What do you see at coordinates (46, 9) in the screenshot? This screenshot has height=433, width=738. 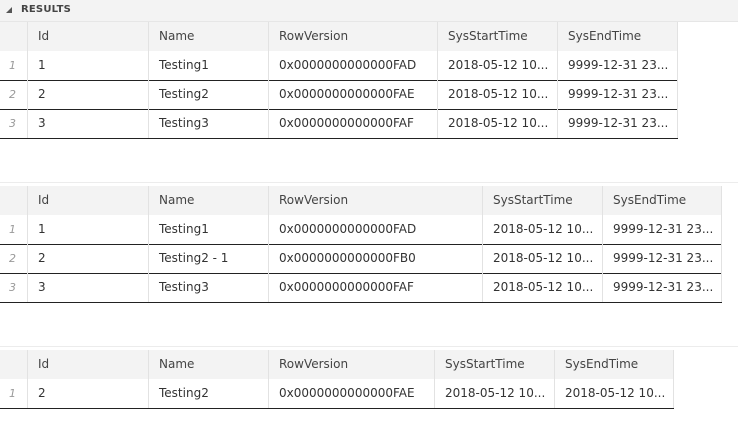 I see `results-panel-title: RESULTS` at bounding box center [46, 9].